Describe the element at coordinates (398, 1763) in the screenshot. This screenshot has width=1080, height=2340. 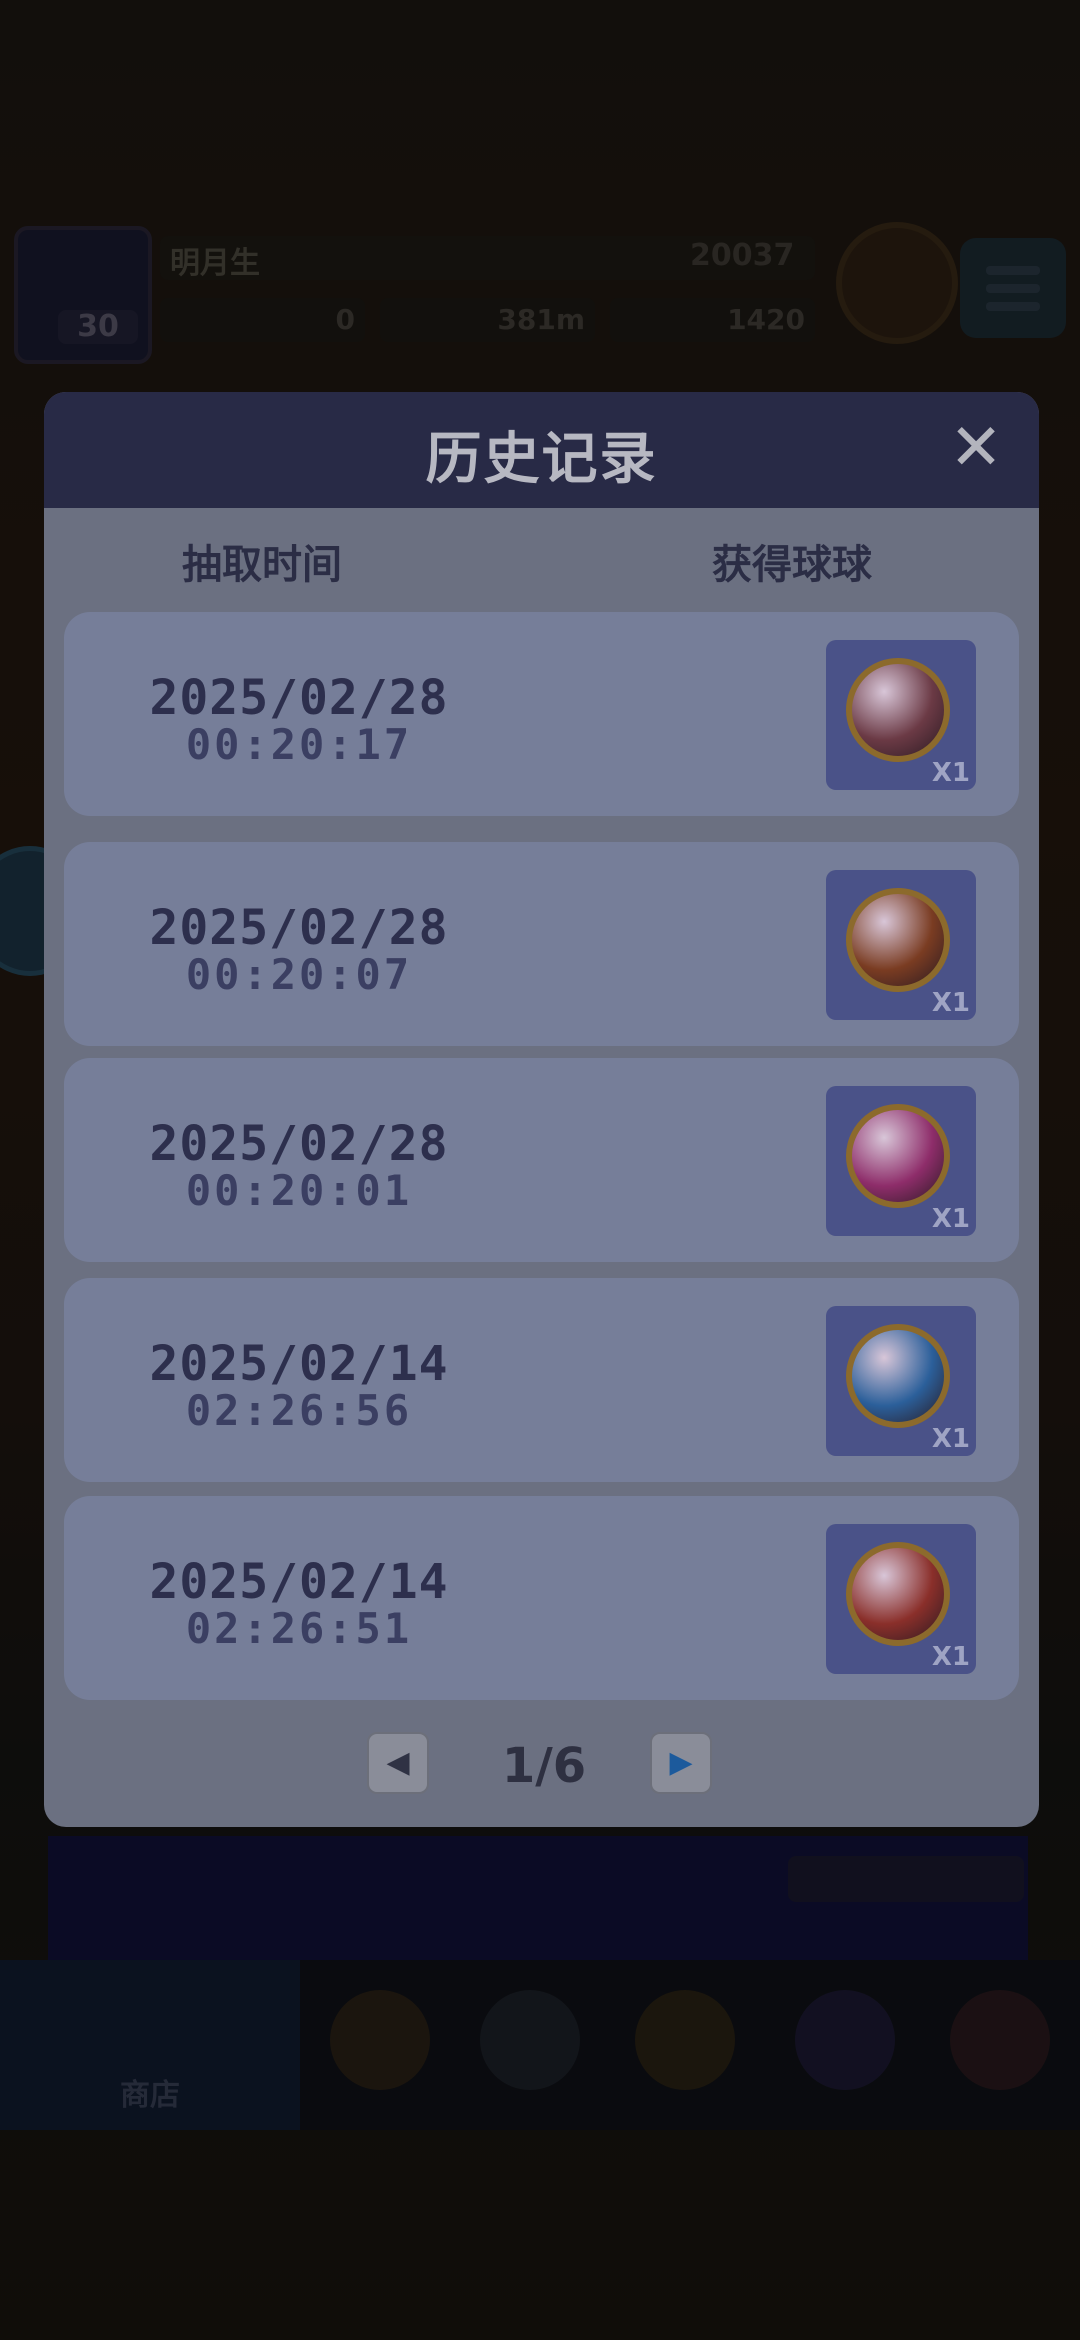
I see `prev-page-button: ◀` at that location.